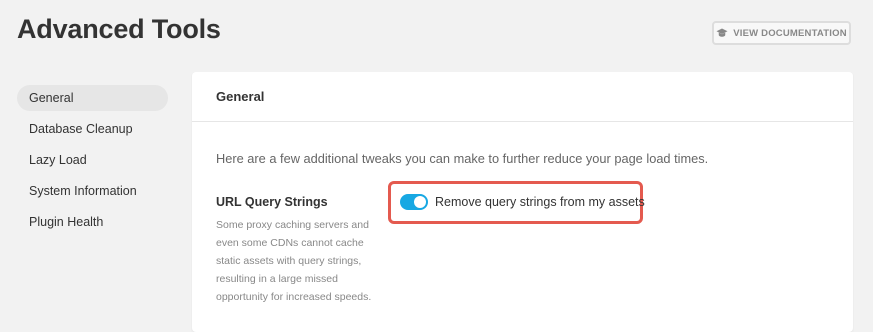 This screenshot has width=873, height=332. What do you see at coordinates (272, 202) in the screenshot?
I see `option-title: URL Query Strings` at bounding box center [272, 202].